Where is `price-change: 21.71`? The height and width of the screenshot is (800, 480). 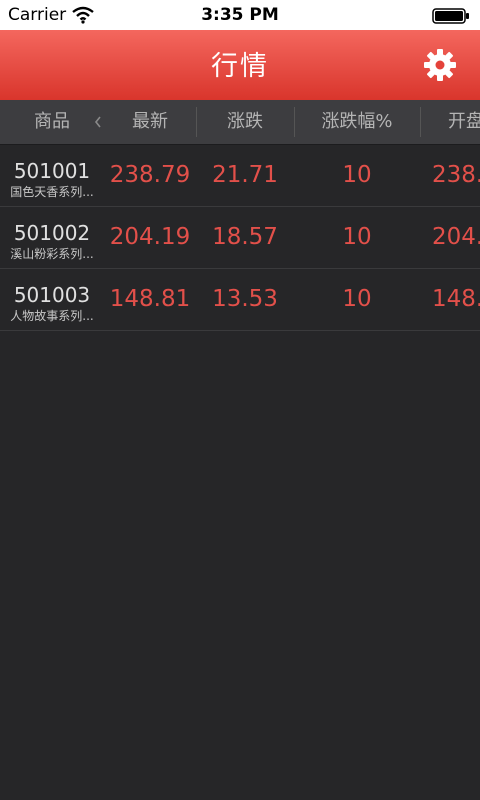
price-change: 21.71 is located at coordinates (245, 175).